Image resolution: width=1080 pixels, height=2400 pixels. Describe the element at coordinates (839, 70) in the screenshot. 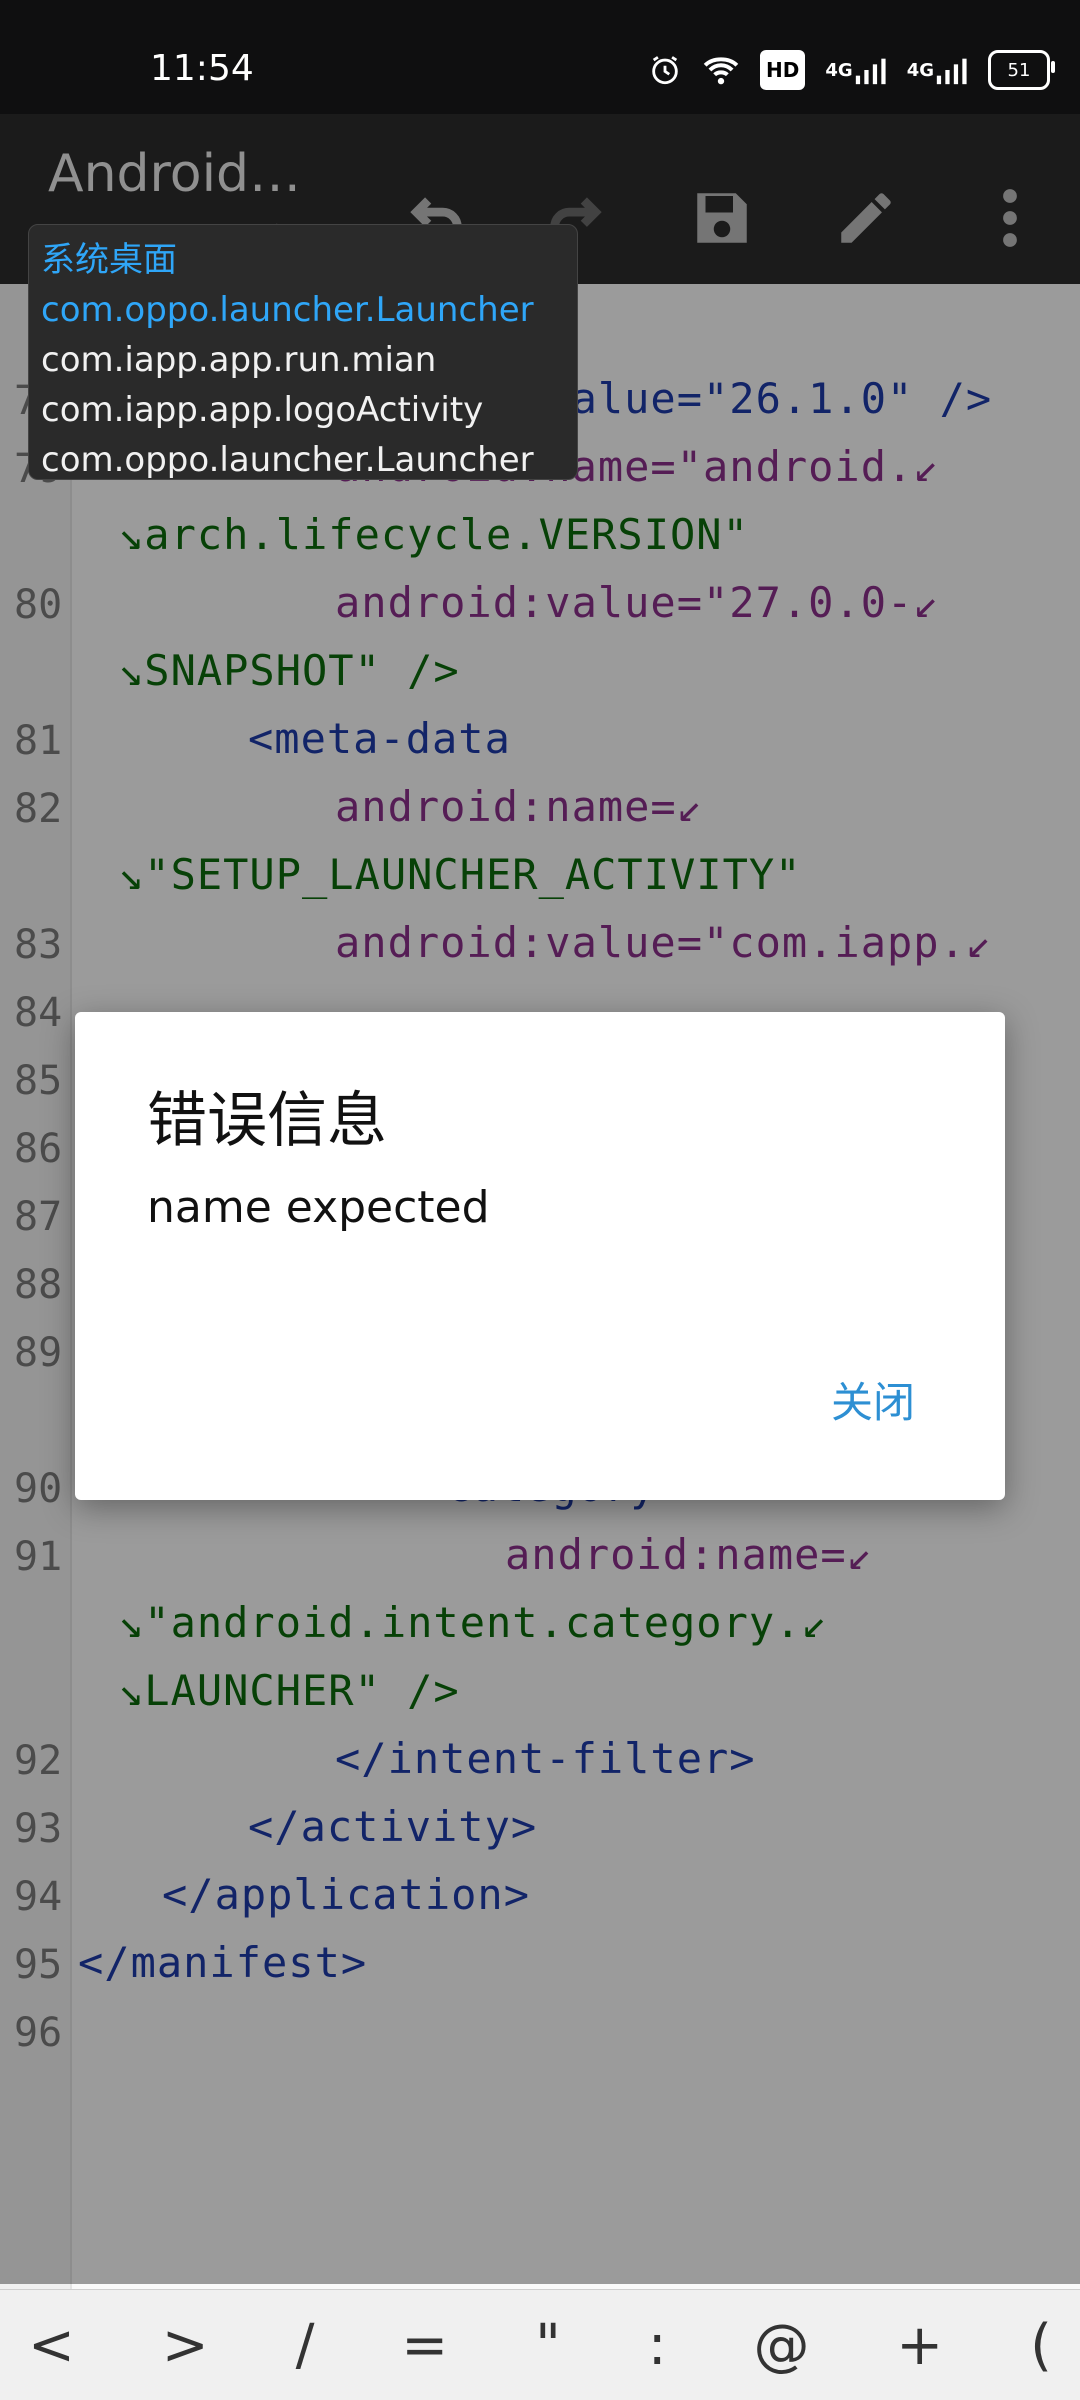

I see `network-type: 4G` at that location.